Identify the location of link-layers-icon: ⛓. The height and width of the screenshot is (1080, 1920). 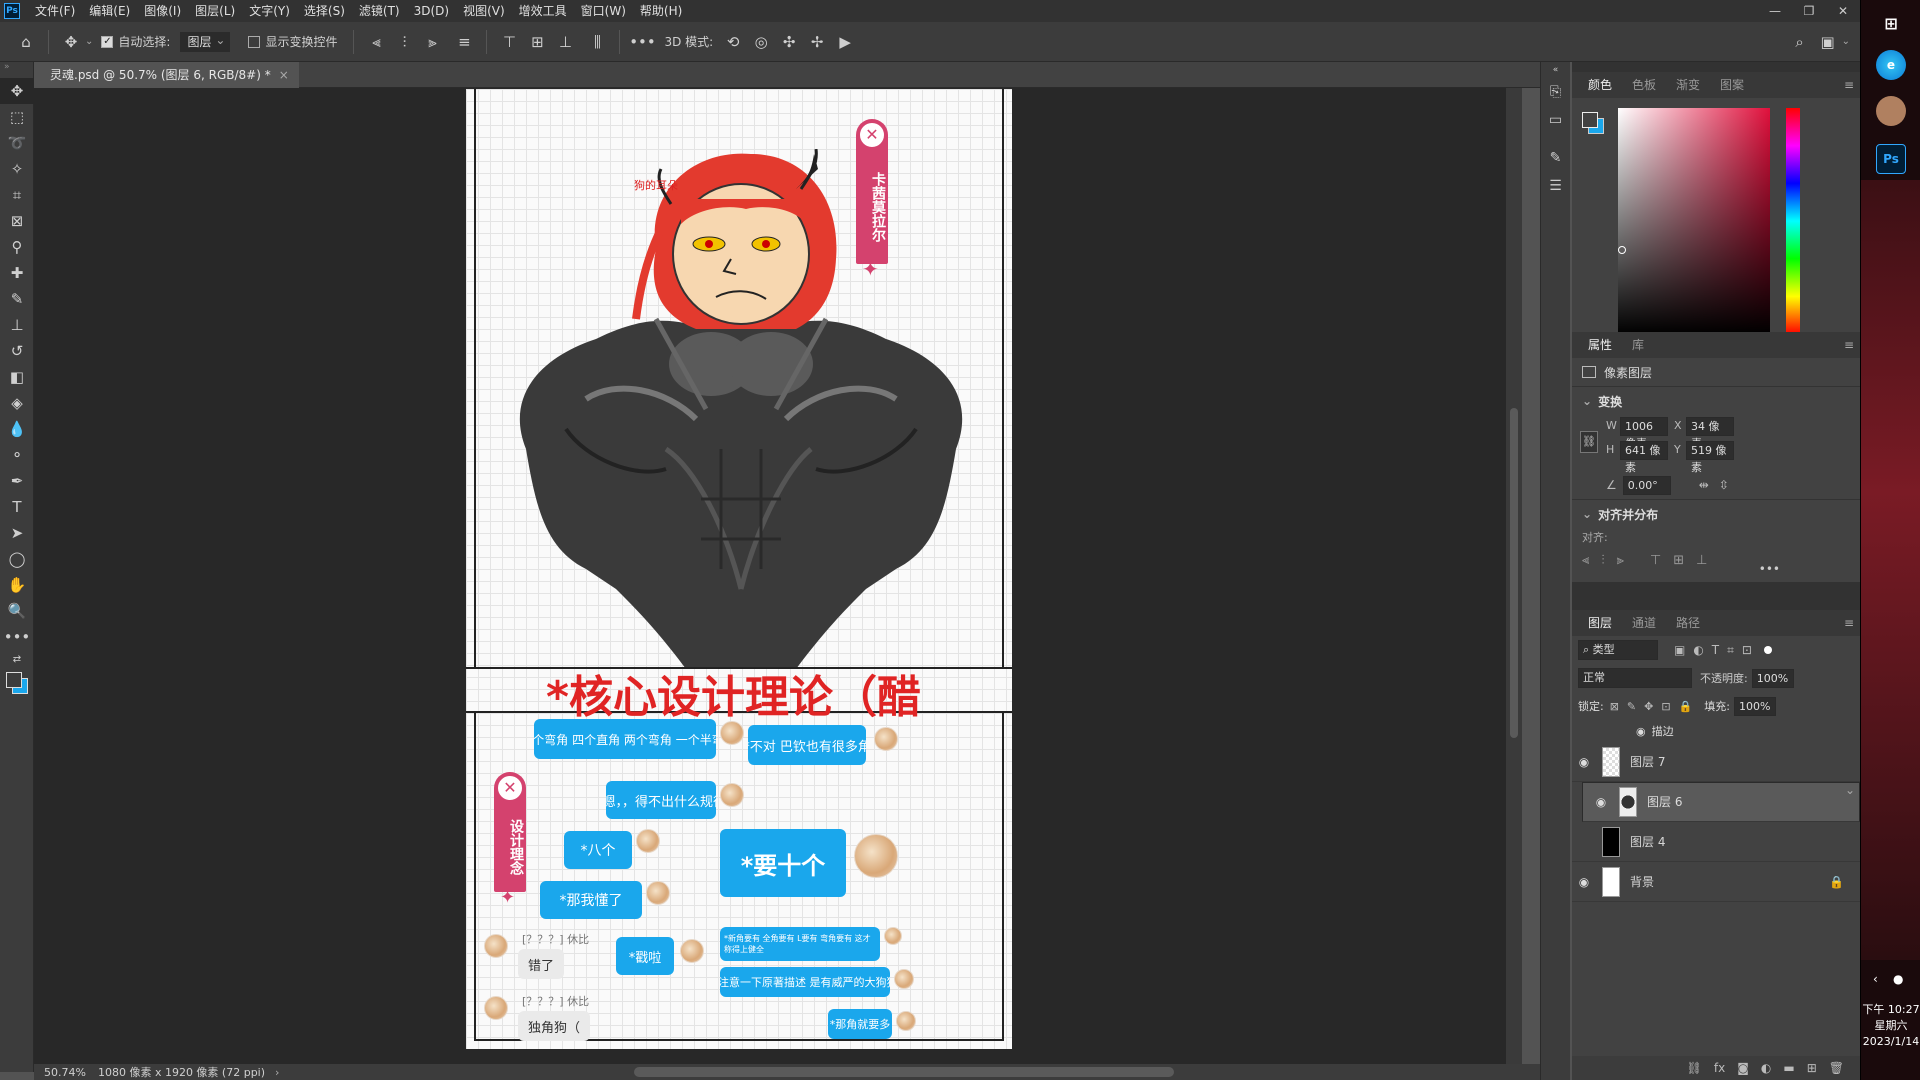
(1694, 1068).